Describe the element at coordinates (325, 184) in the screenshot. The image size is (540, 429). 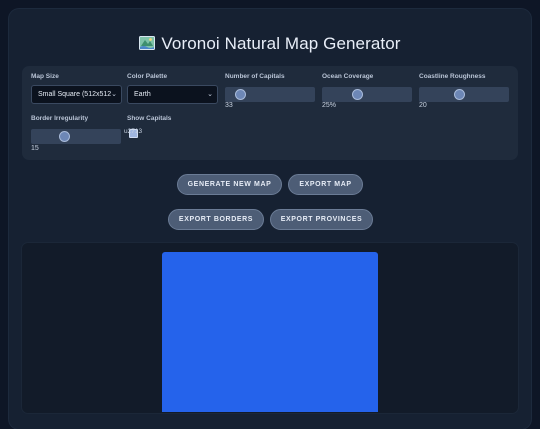
I see `export-map-button: Export Map` at that location.